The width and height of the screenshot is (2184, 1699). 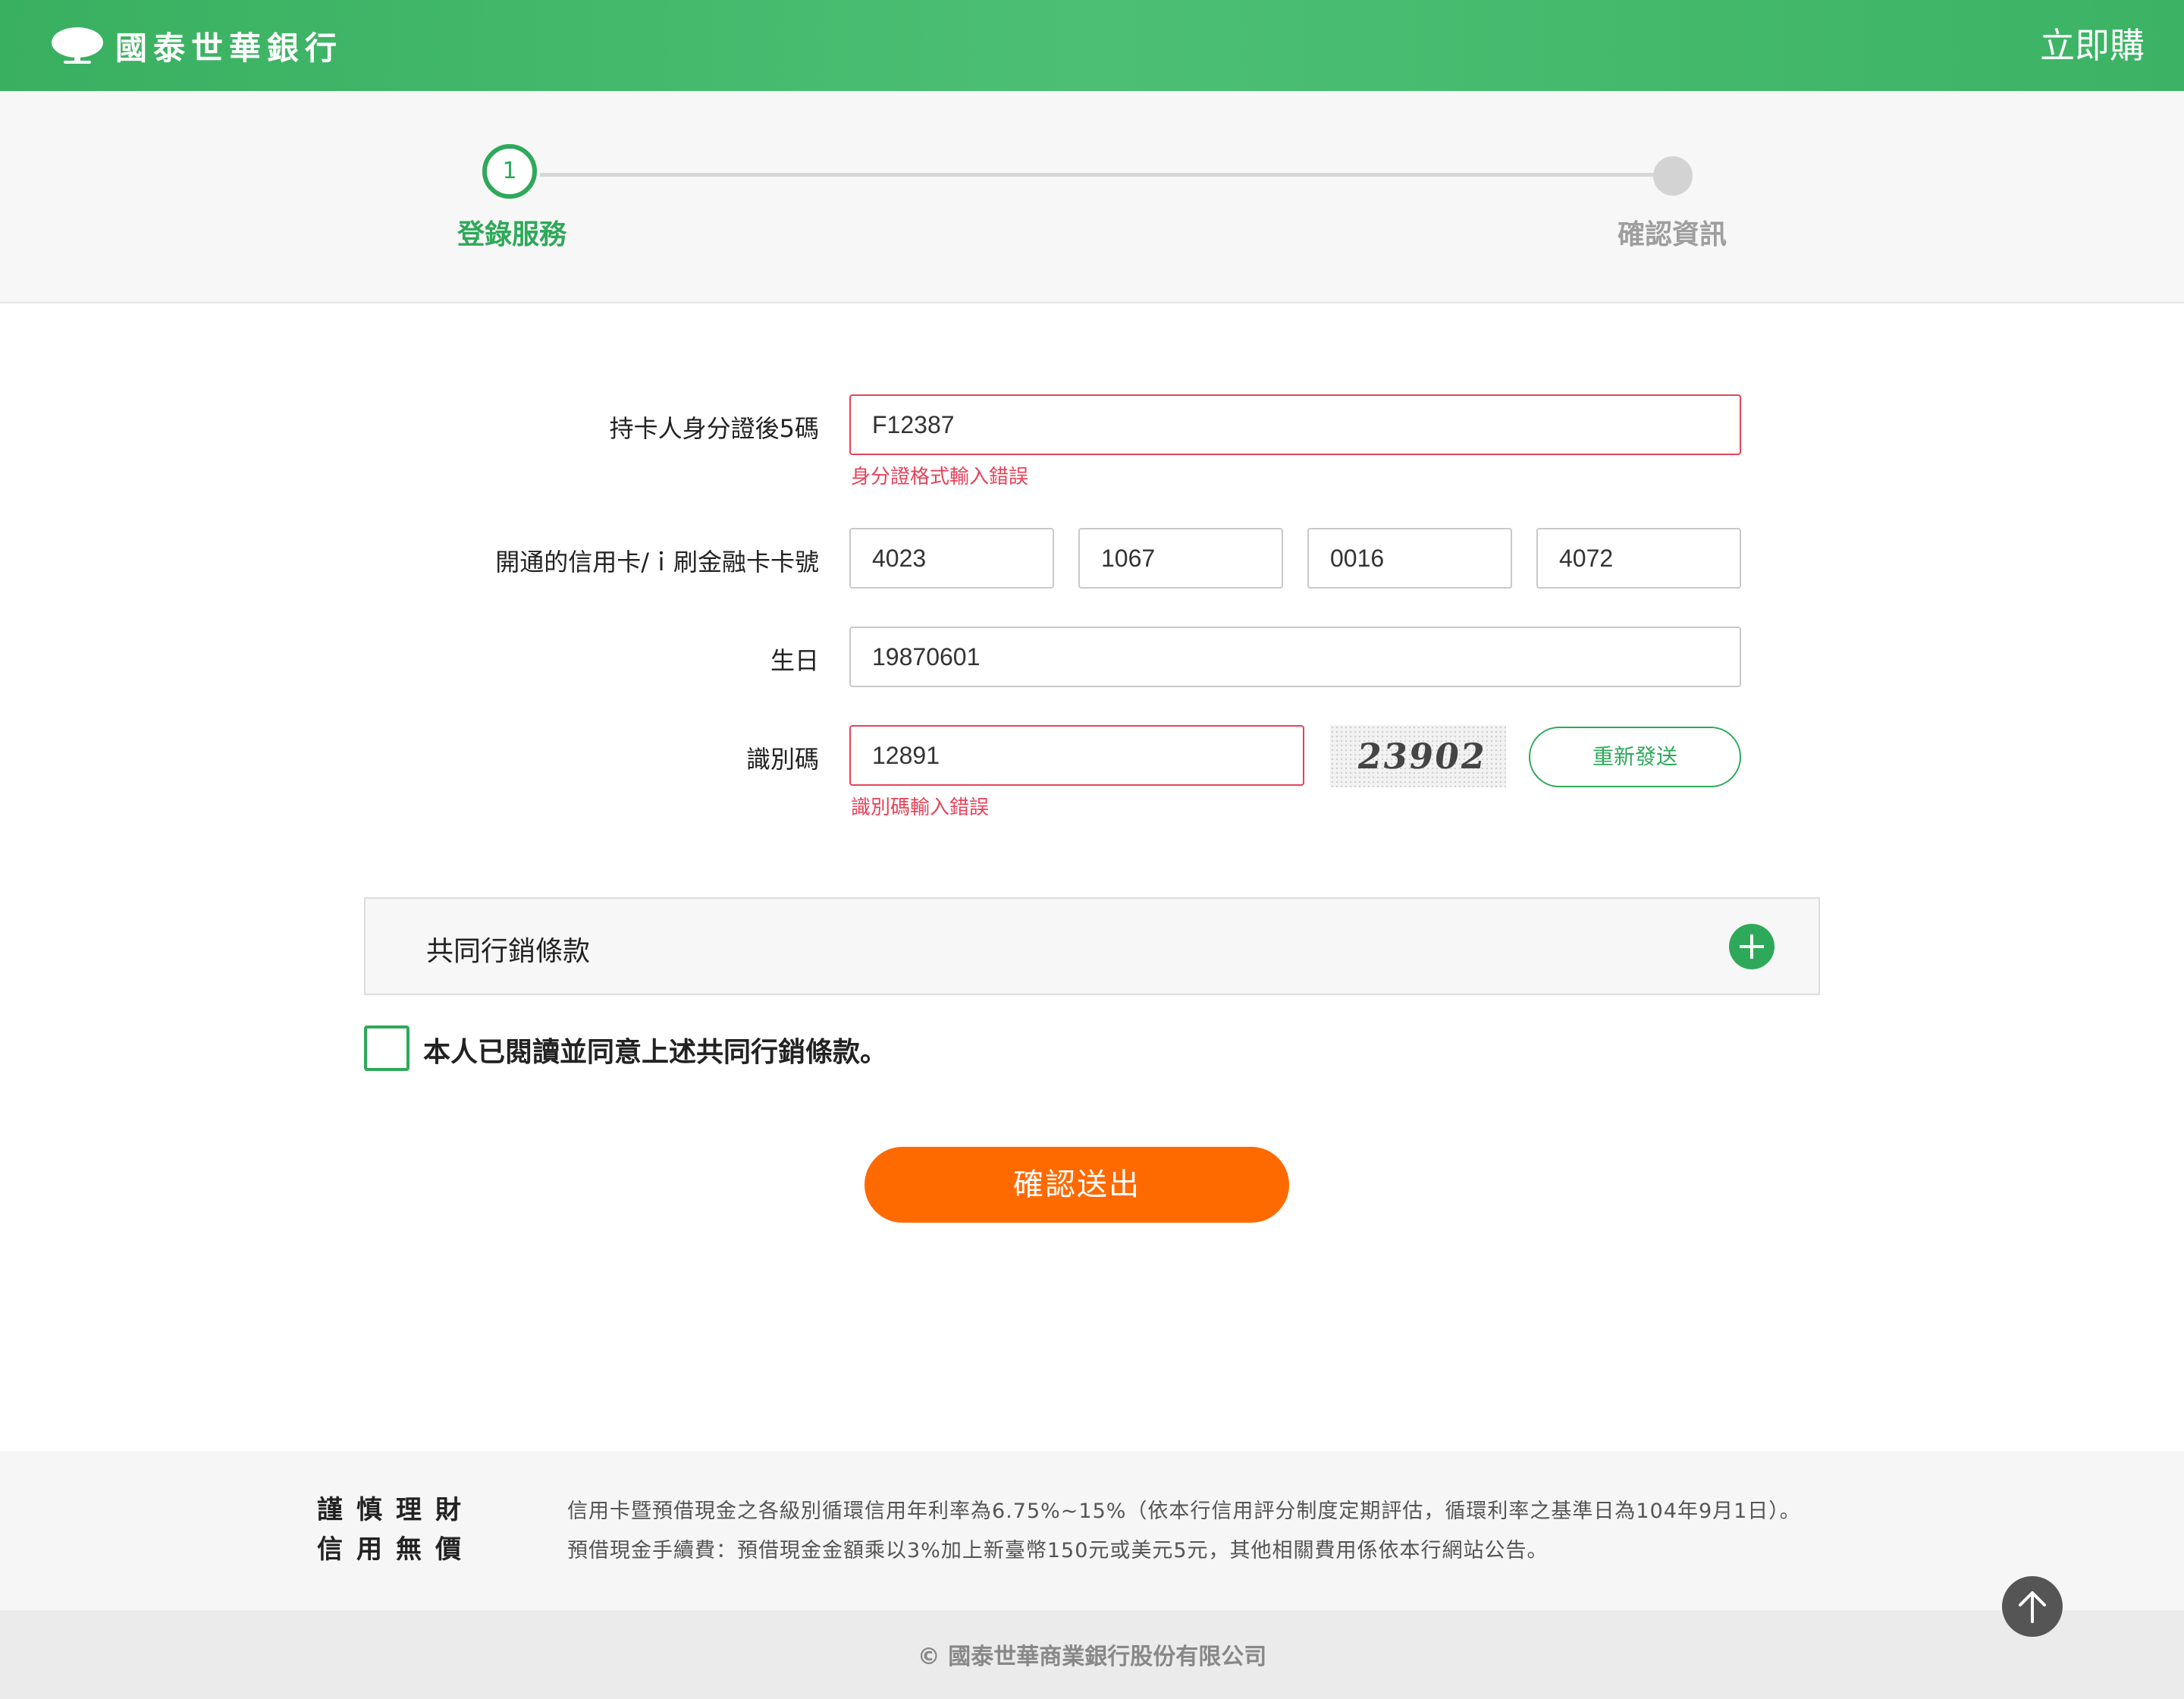 I want to click on footer-copyright: © 國泰世華商業銀行股份有限公司, so click(x=1092, y=1655).